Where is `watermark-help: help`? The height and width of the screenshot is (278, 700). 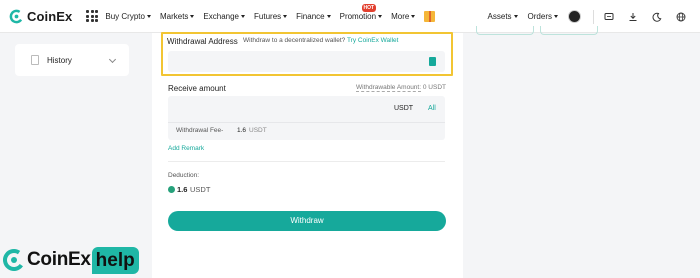
watermark-help: help is located at coordinates (115, 260).